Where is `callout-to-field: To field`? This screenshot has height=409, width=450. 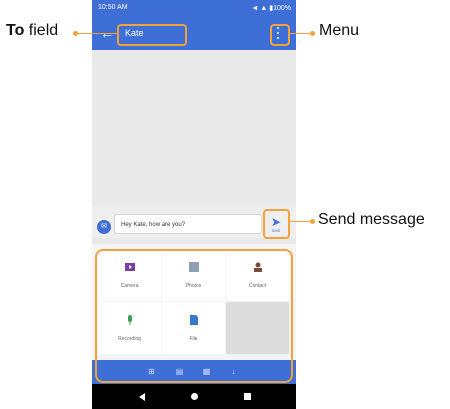
callout-to-field: To field is located at coordinates (32, 31).